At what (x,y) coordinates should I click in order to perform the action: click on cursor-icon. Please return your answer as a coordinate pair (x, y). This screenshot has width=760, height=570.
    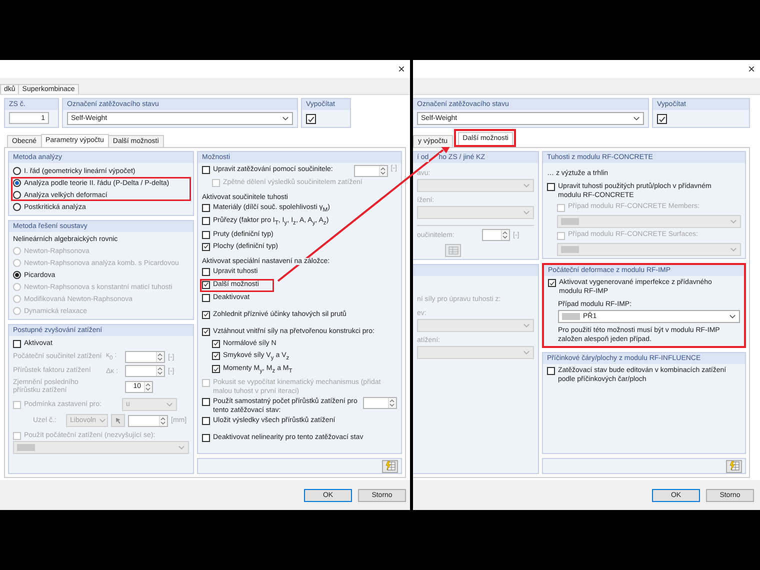
    Looking at the image, I should click on (118, 420).